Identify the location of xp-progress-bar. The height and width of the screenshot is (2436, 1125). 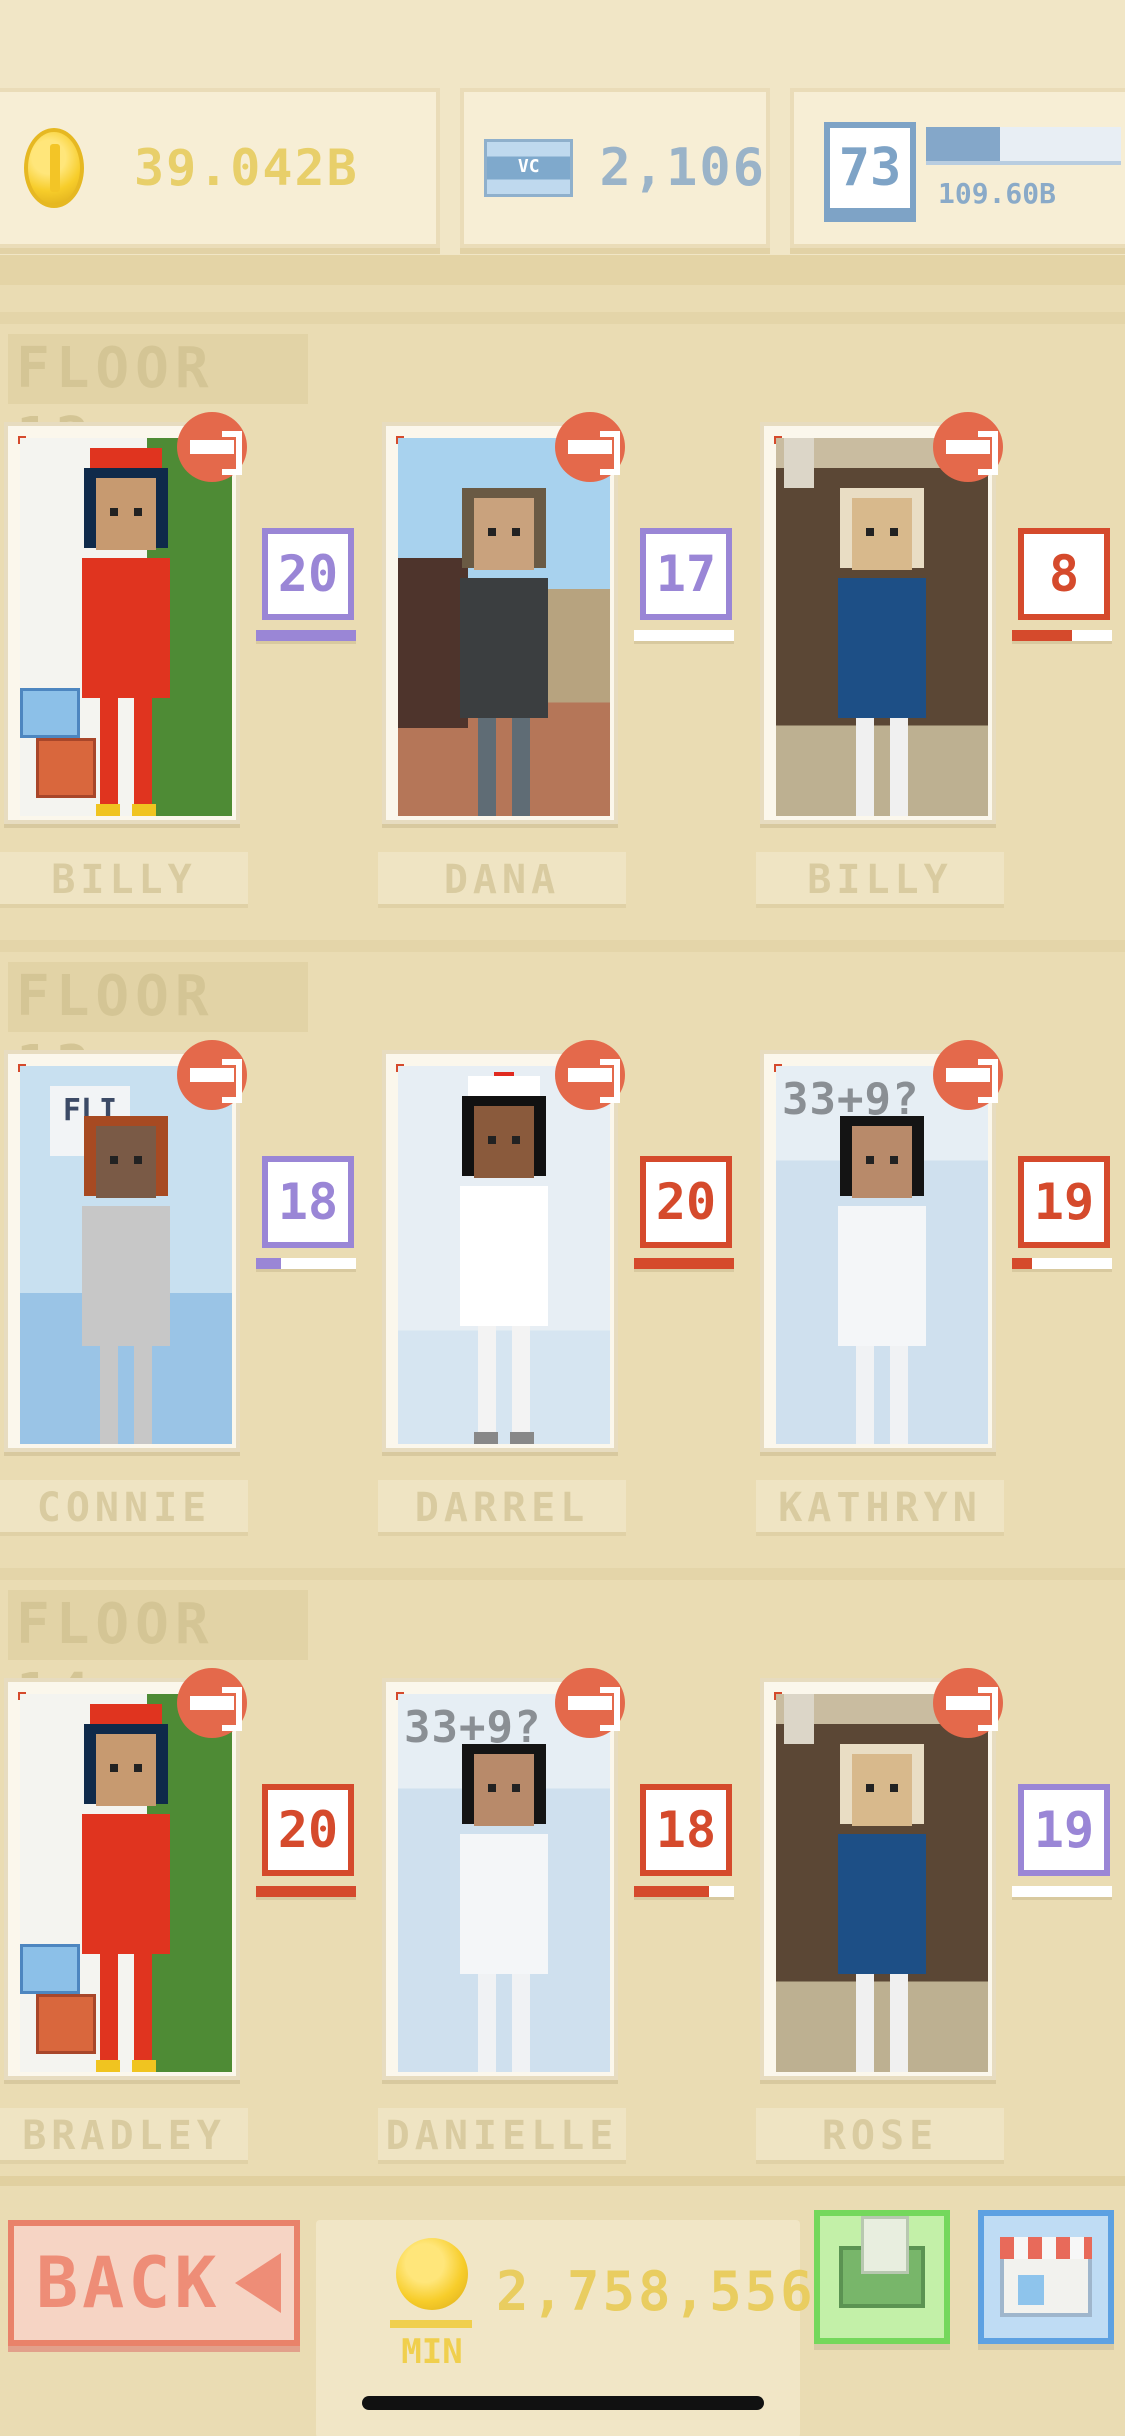
(1023, 145).